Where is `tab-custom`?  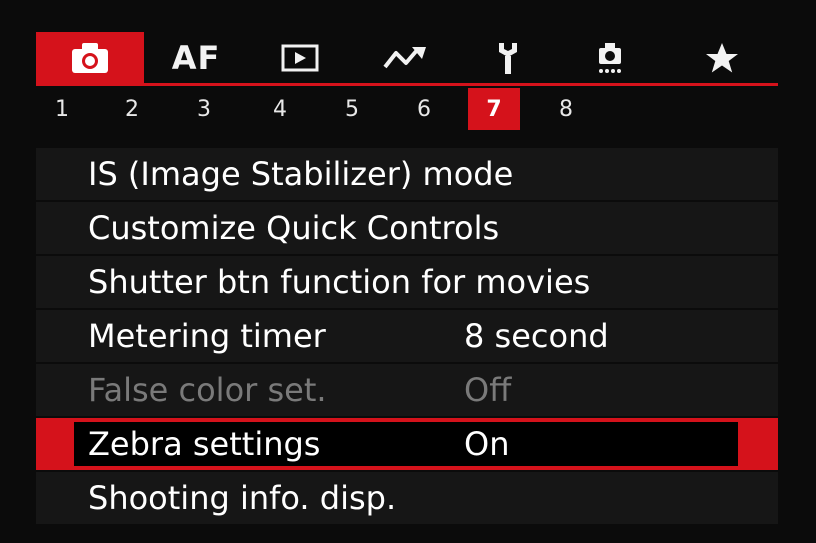 tab-custom is located at coordinates (610, 58).